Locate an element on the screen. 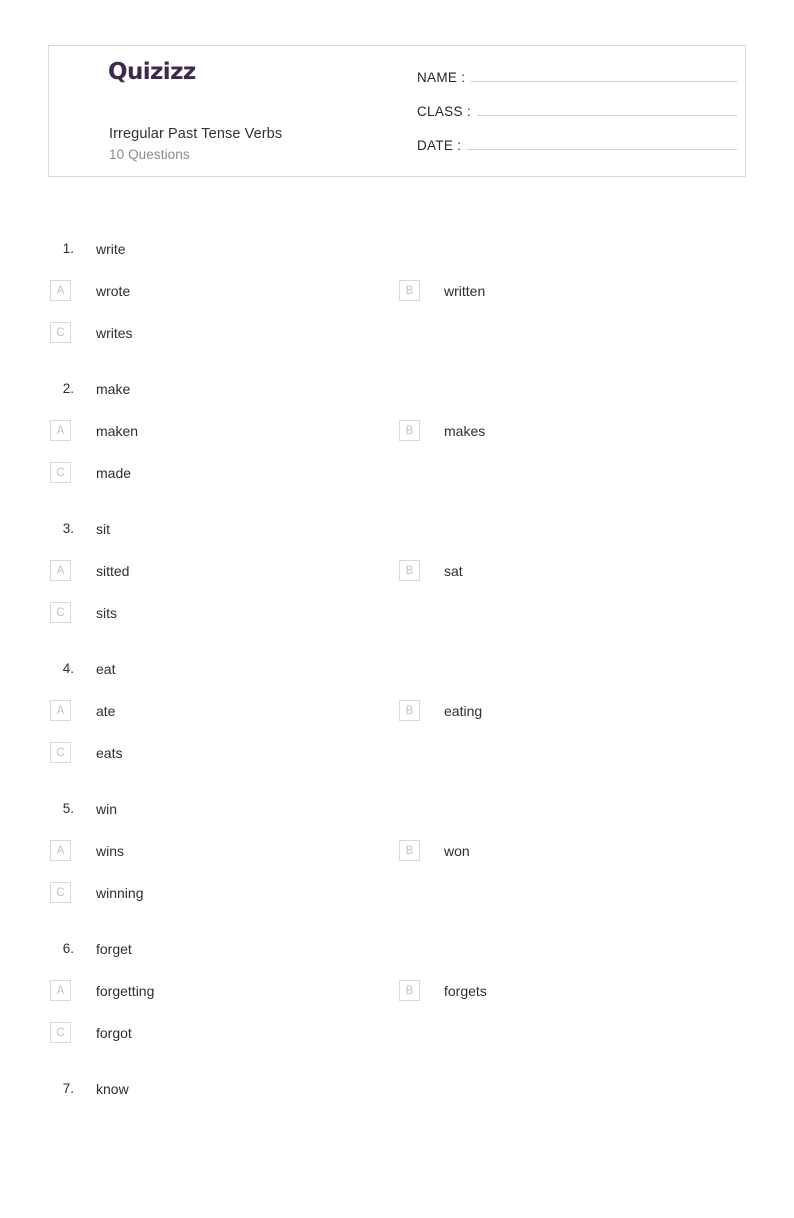  question-heading: 6. forget is located at coordinates (397, 959).